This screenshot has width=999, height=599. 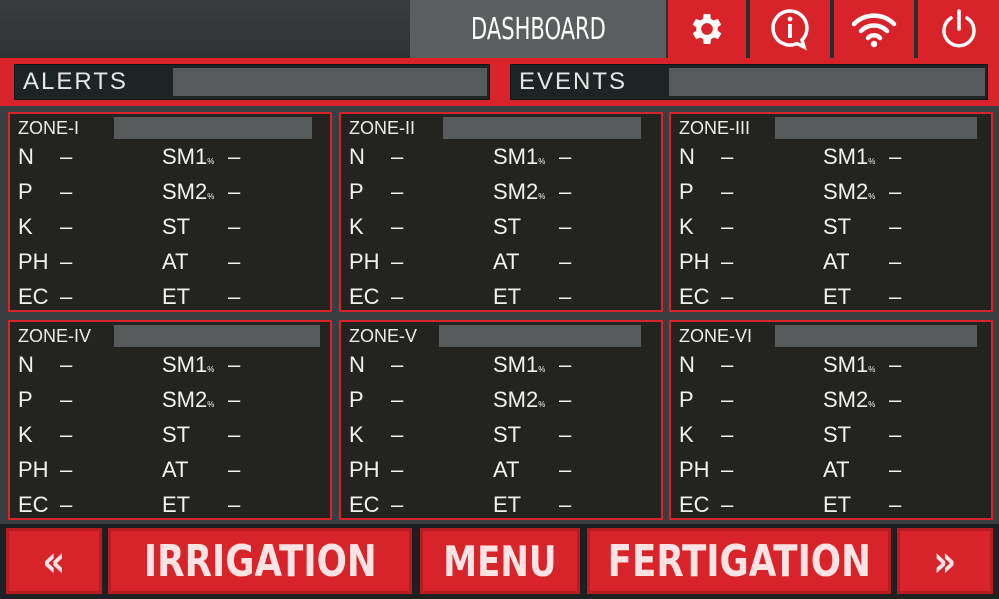 I want to click on alerts-value, so click(x=330, y=82).